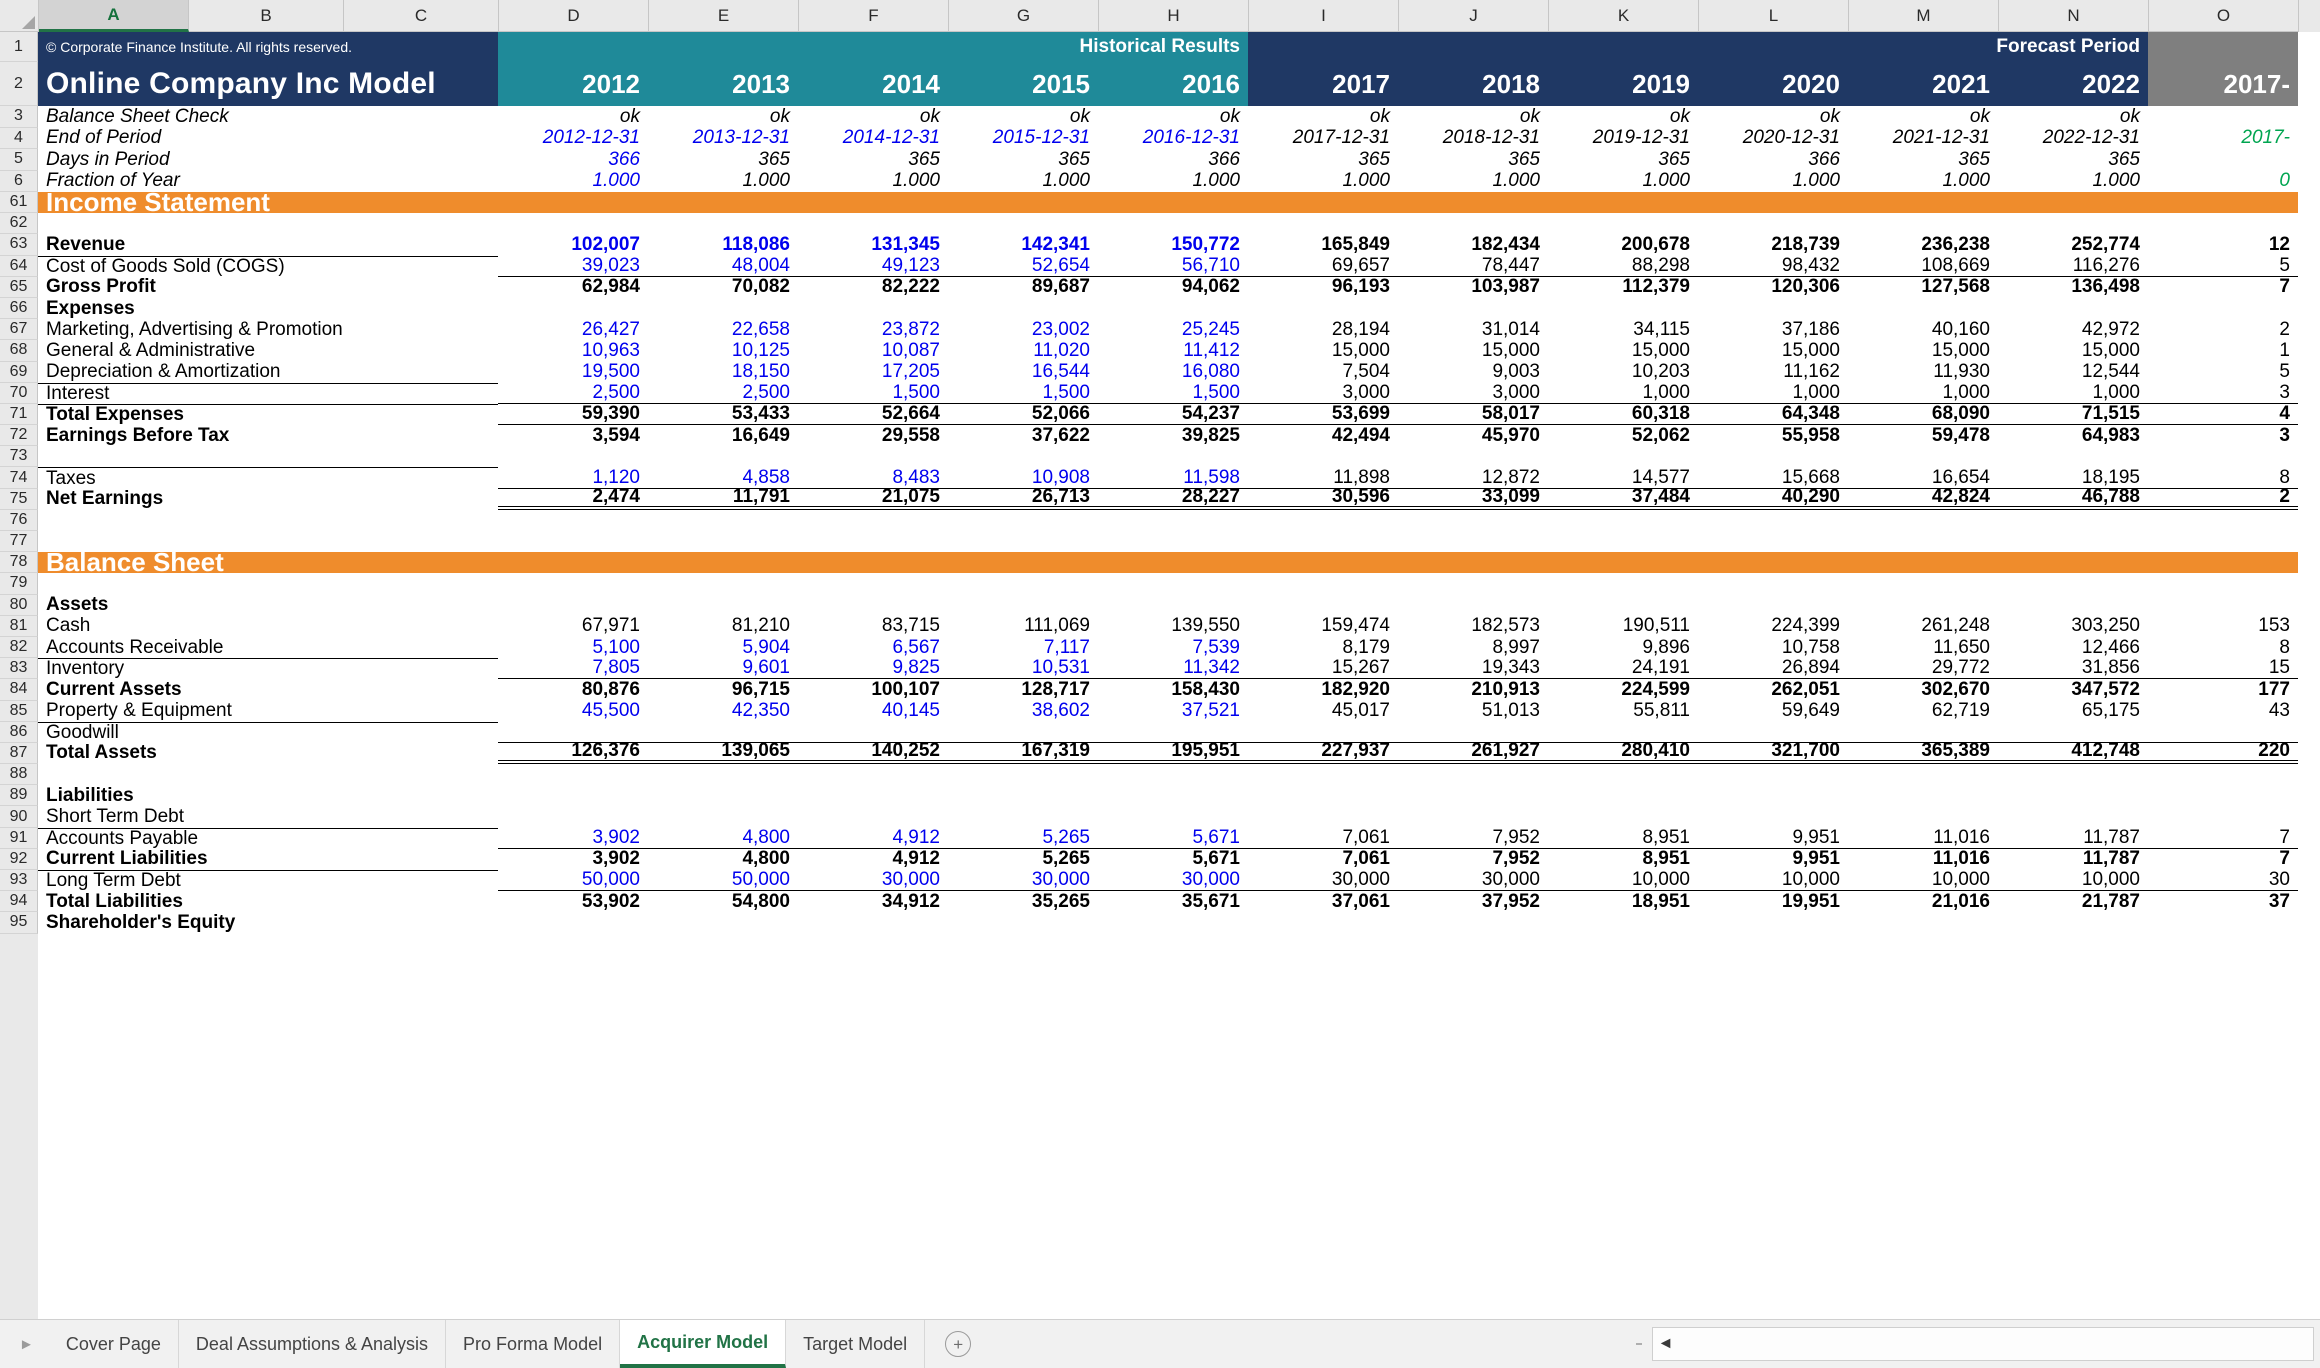 This screenshot has height=1368, width=2320. Describe the element at coordinates (873, 287) in the screenshot. I see `cell-65-3: 82,222` at that location.